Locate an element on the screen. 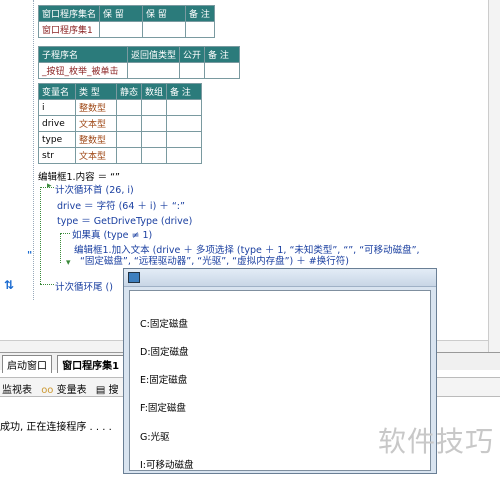  glasses-icon: ᴏᴏ is located at coordinates (47, 390).